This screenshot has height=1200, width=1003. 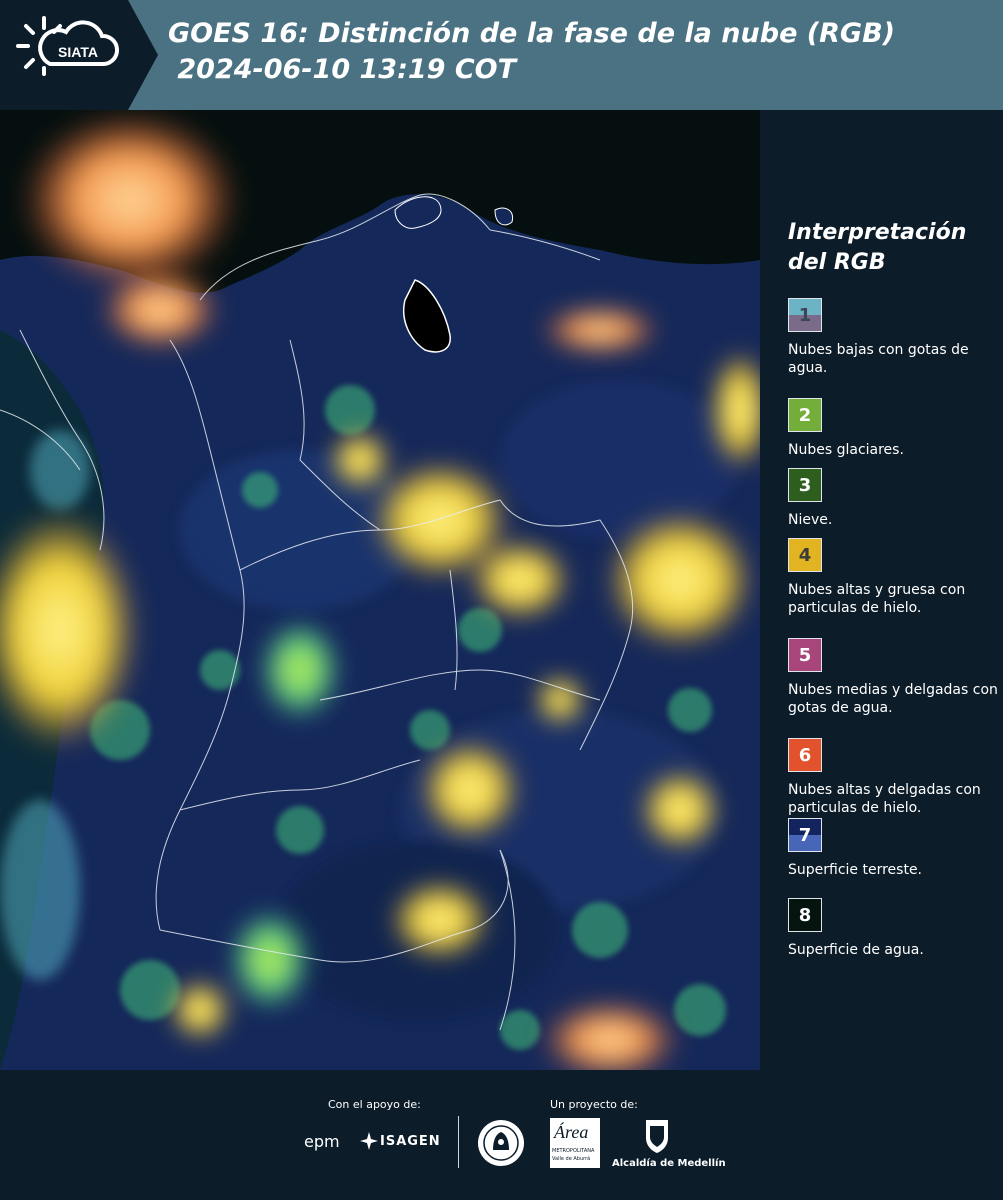 I want to click on project-label: Un proyecto de:, so click(x=594, y=1104).